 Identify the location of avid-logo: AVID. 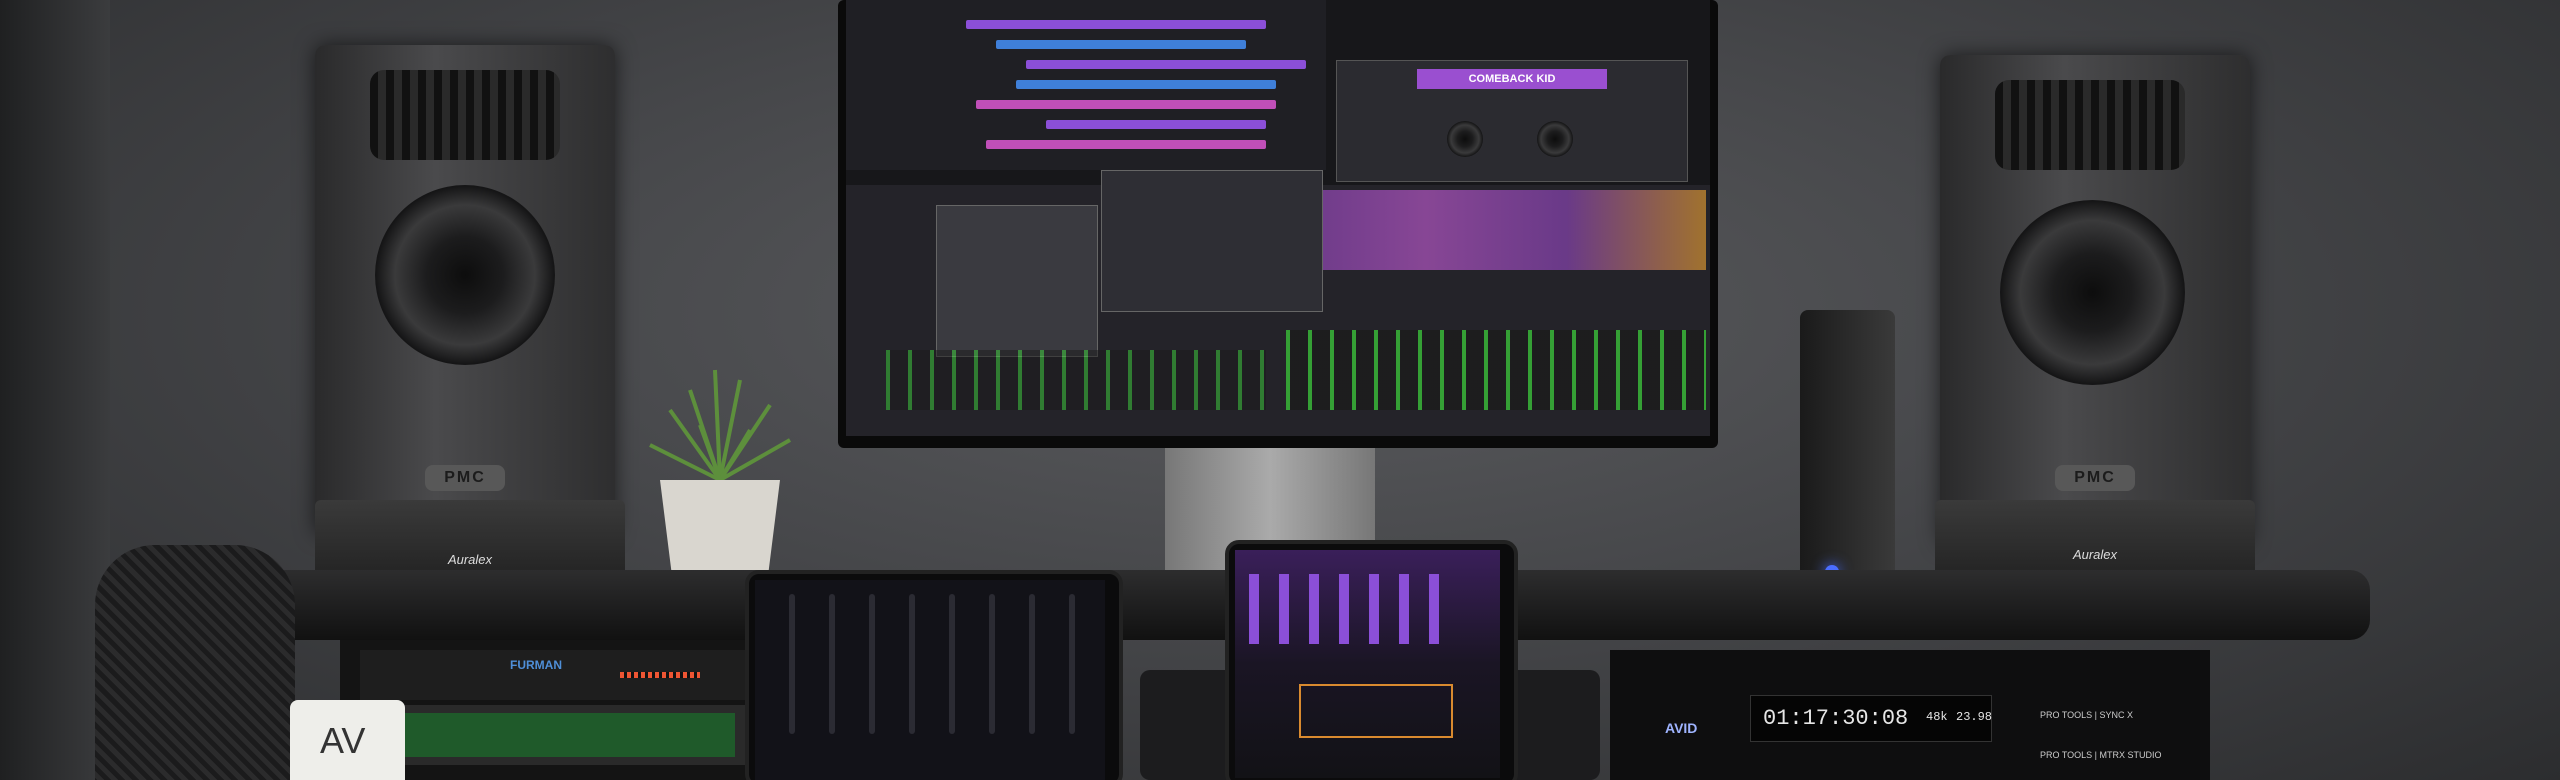
(1681, 728).